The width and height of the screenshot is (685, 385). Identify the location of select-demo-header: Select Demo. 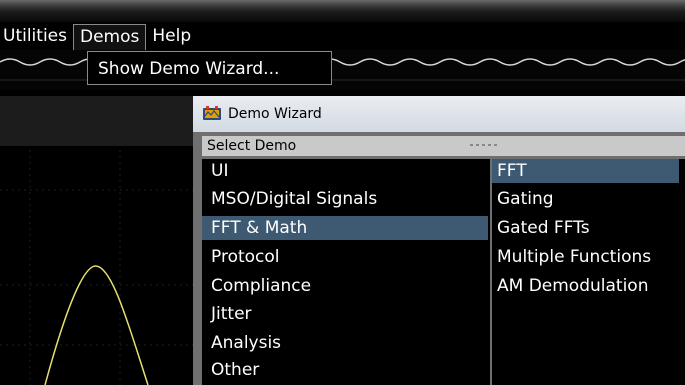
(443, 146).